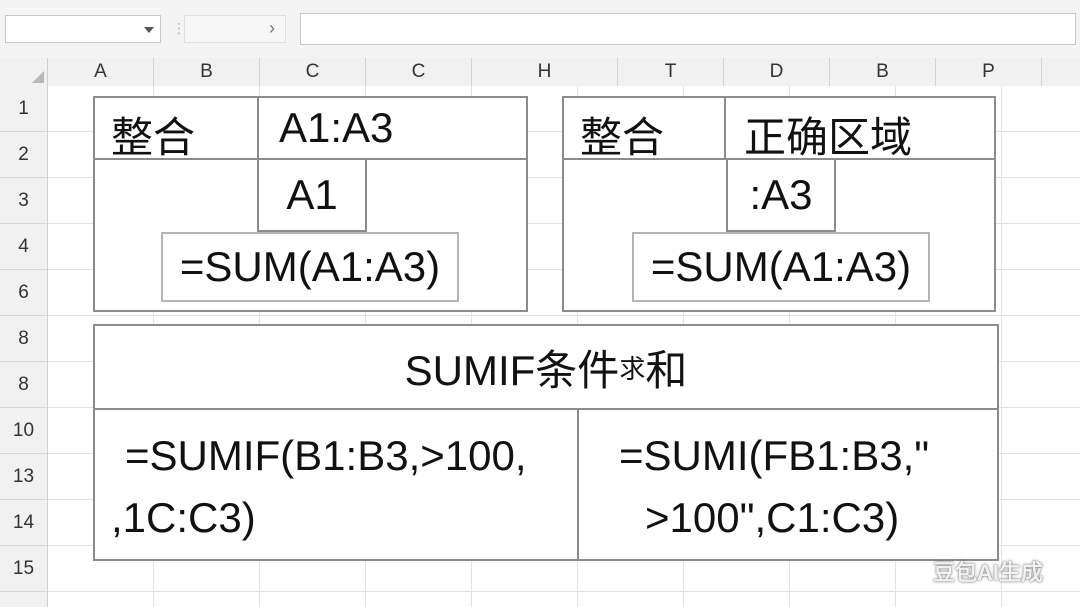  I want to click on right-box-cell: :A3, so click(781, 195).